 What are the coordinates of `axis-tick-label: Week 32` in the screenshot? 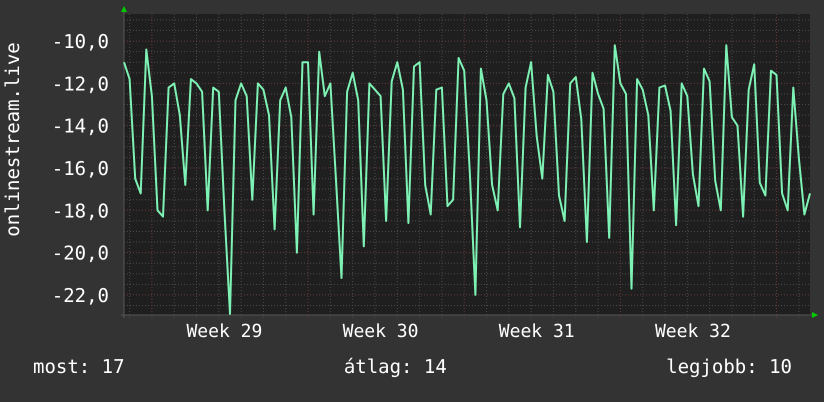 It's located at (692, 331).